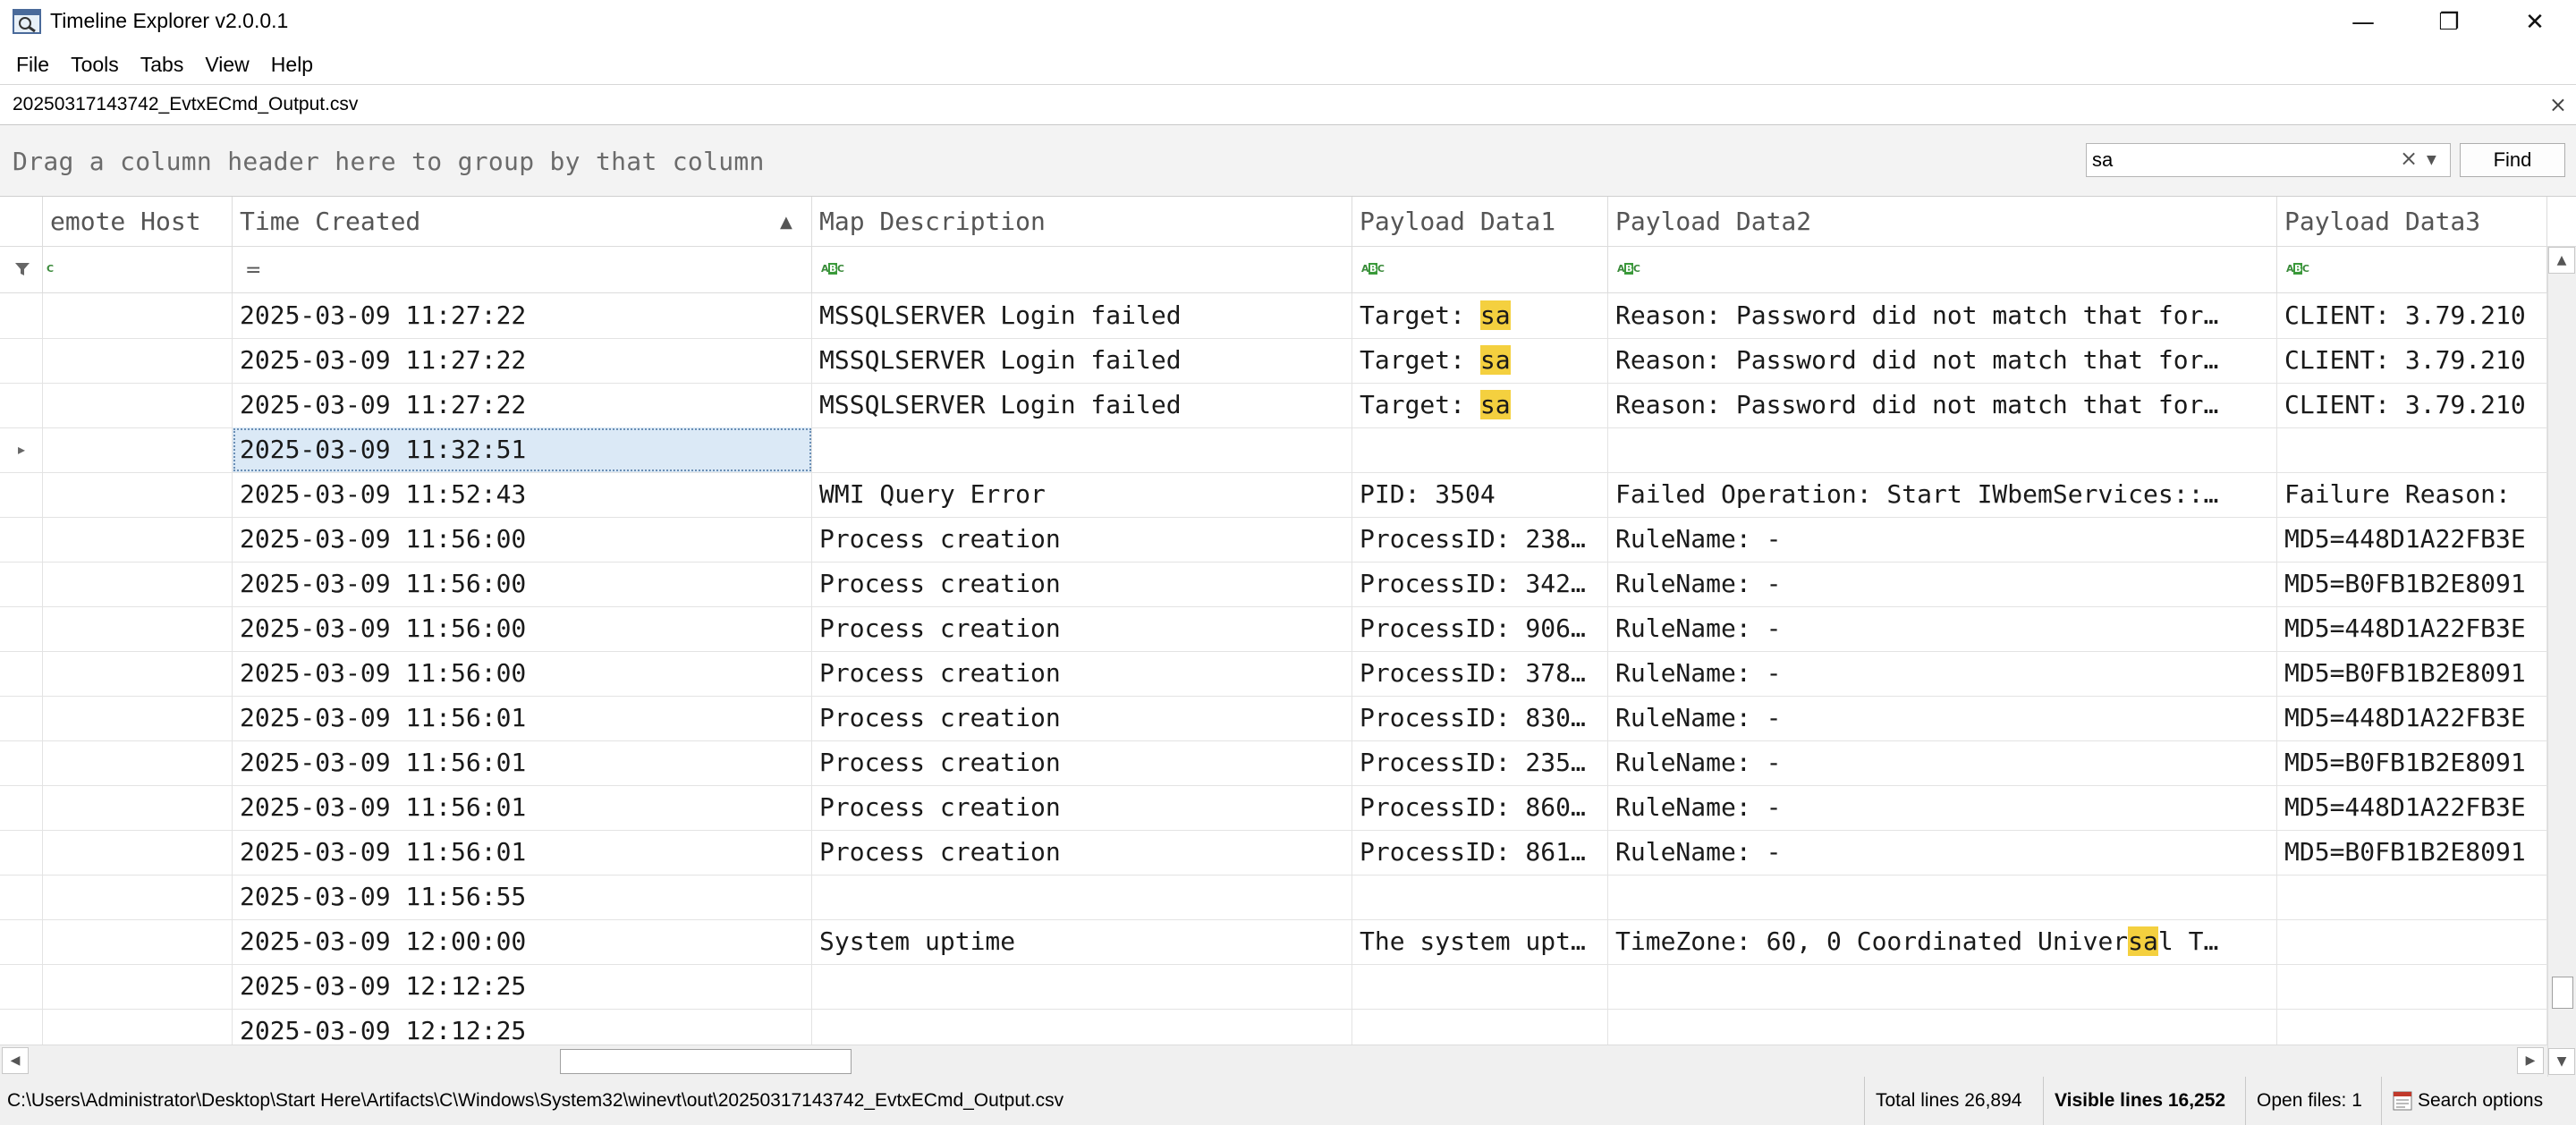 This screenshot has height=1125, width=2576. What do you see at coordinates (522, 222) in the screenshot?
I see `column-header-time-created: Time Created` at bounding box center [522, 222].